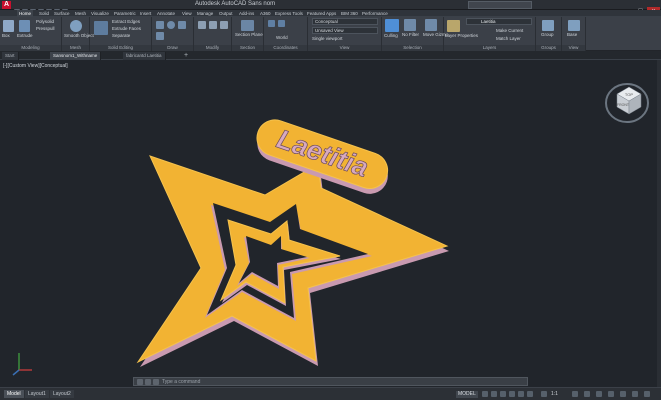  Describe the element at coordinates (431, 25) in the screenshot. I see `move-gizmo-icon` at that location.